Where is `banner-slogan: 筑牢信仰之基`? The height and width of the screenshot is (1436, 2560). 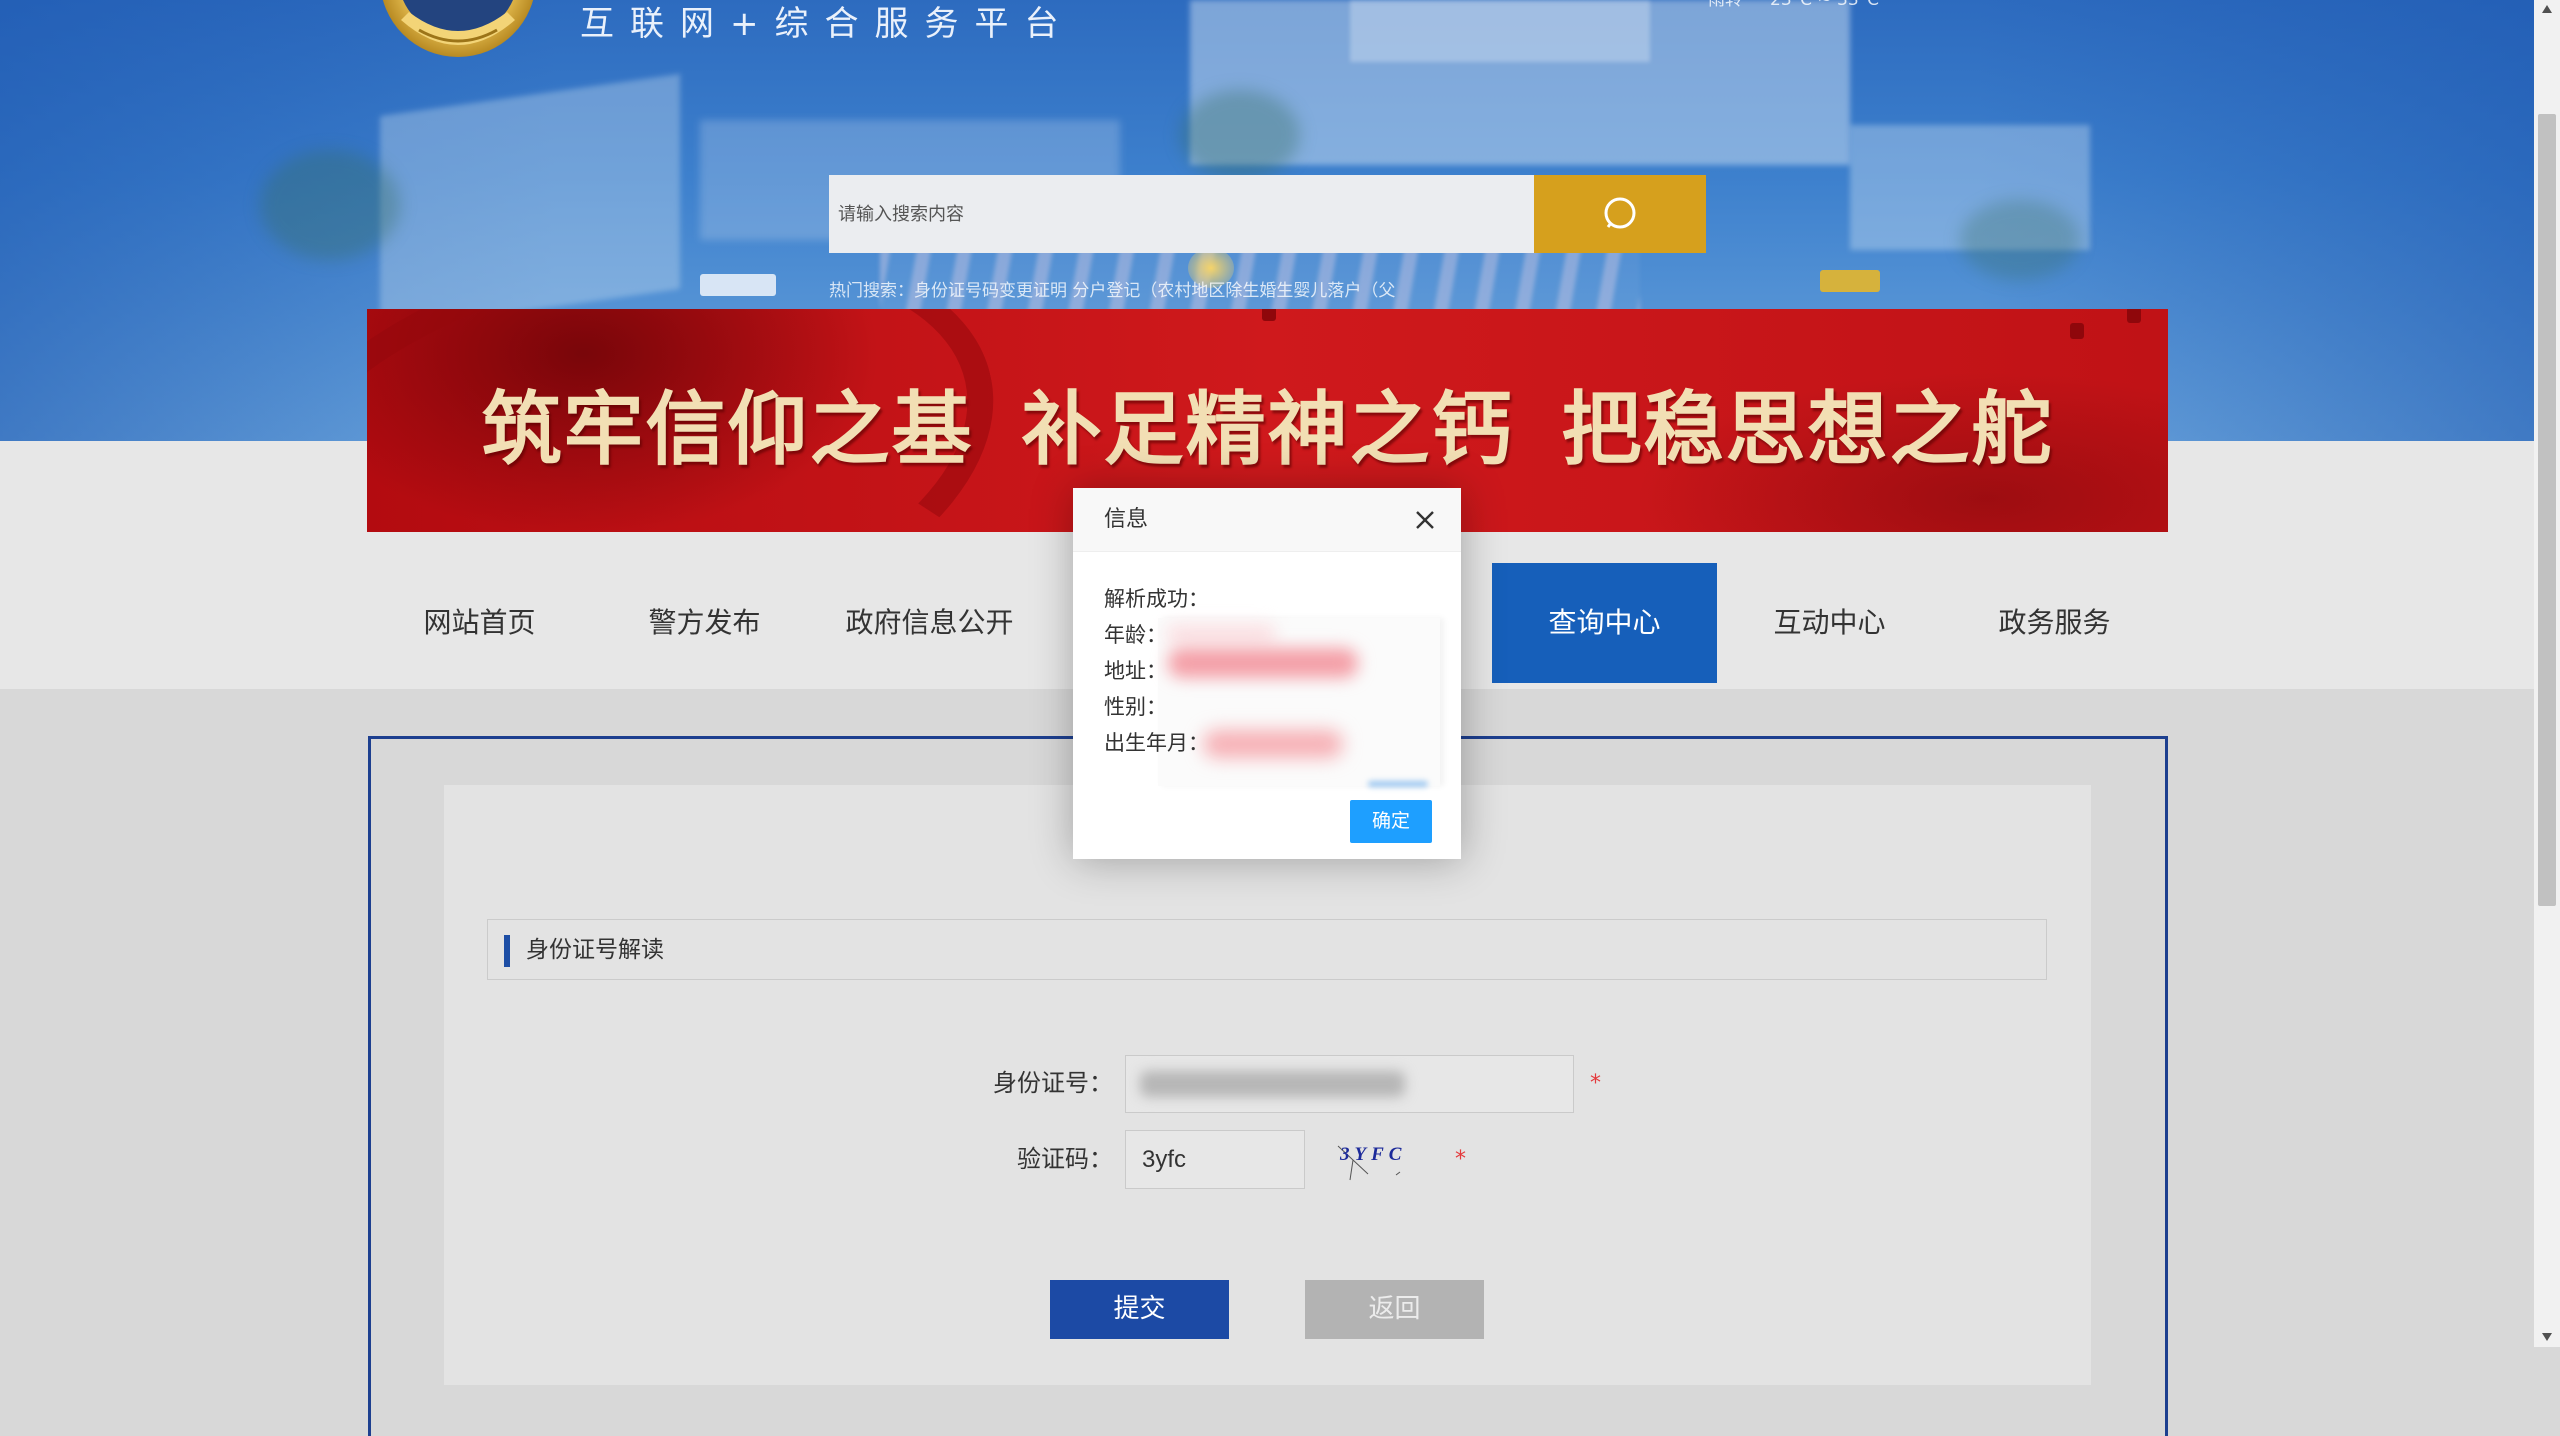 banner-slogan: 筑牢信仰之基 is located at coordinates (727, 429).